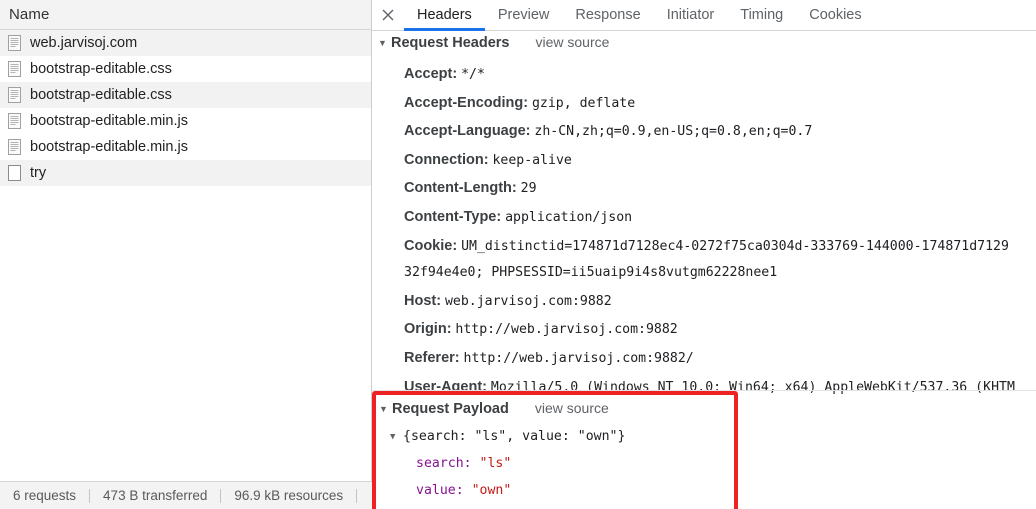 This screenshot has height=509, width=1036. What do you see at coordinates (14, 173) in the screenshot?
I see `blank-document-icon` at bounding box center [14, 173].